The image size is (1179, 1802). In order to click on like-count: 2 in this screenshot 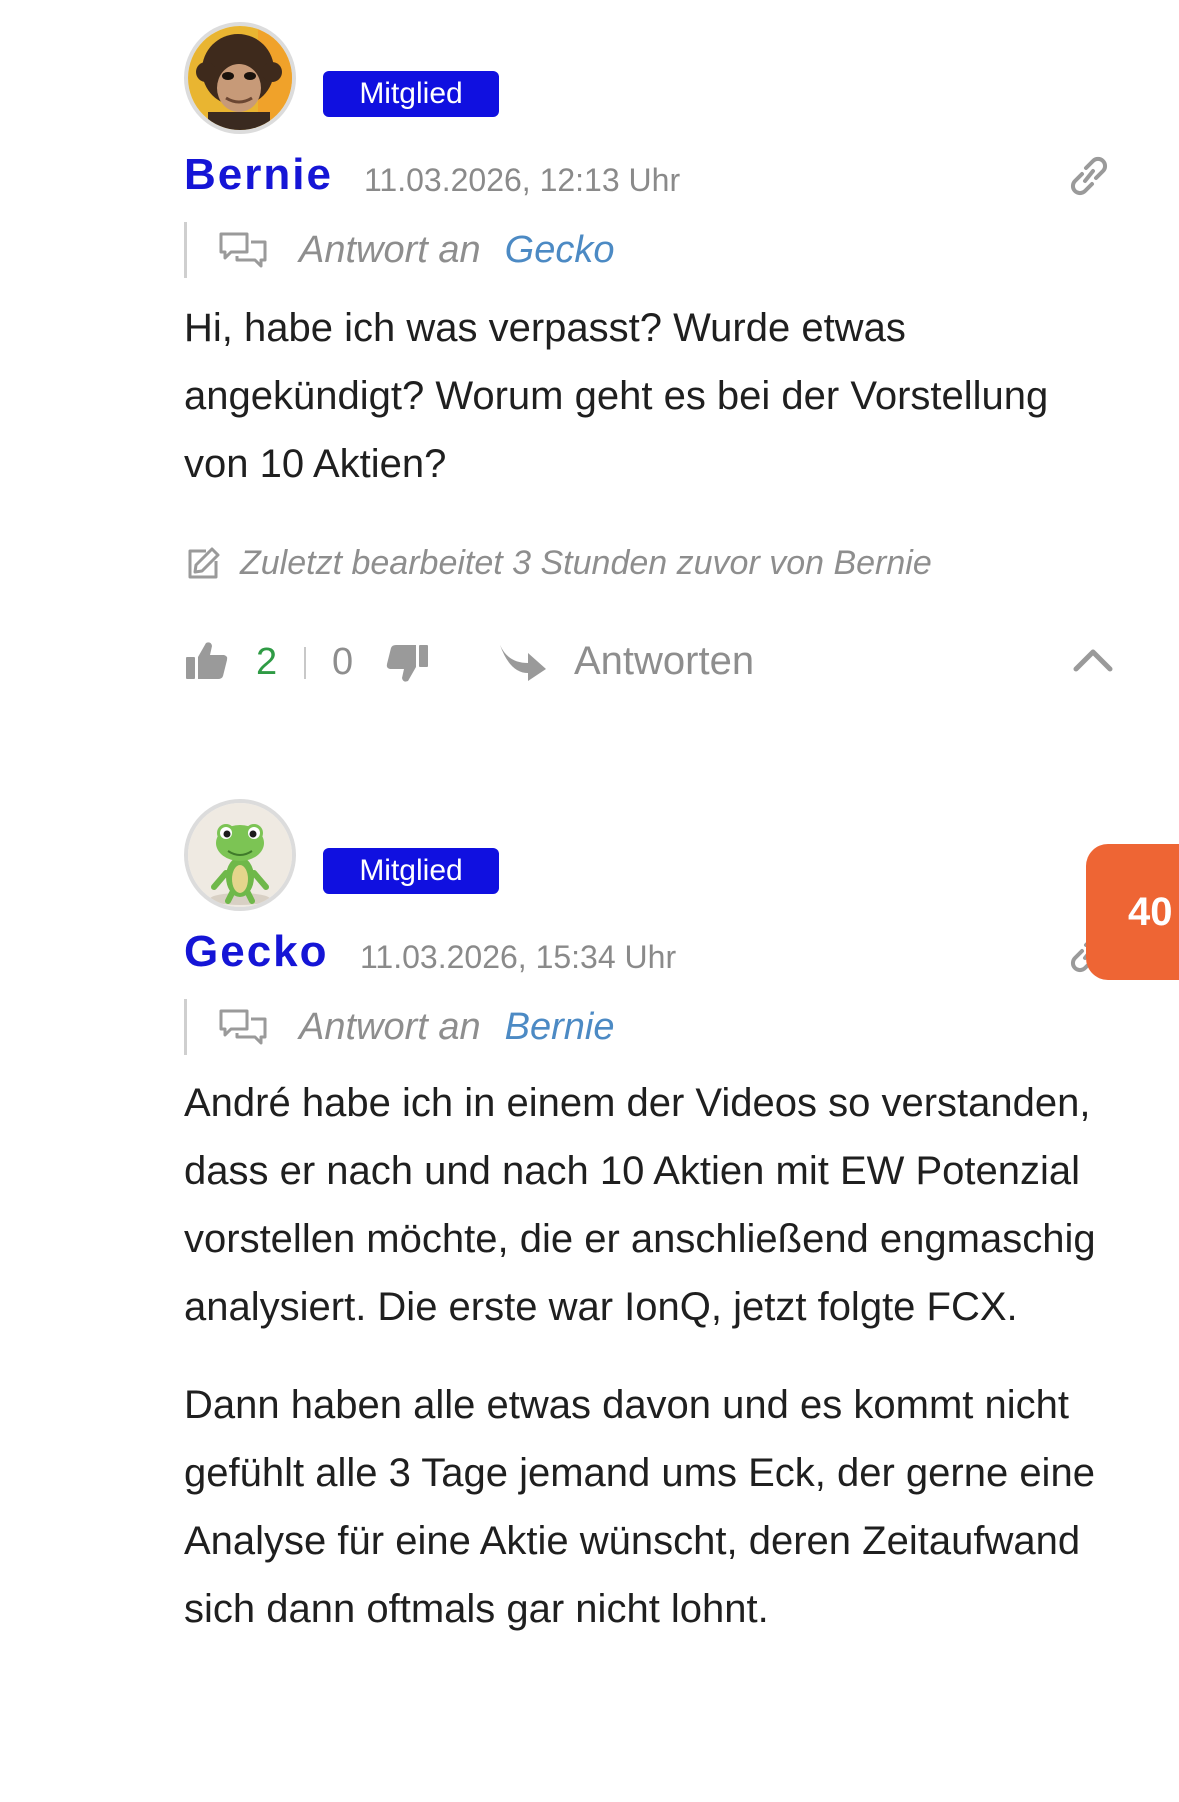, I will do `click(267, 662)`.